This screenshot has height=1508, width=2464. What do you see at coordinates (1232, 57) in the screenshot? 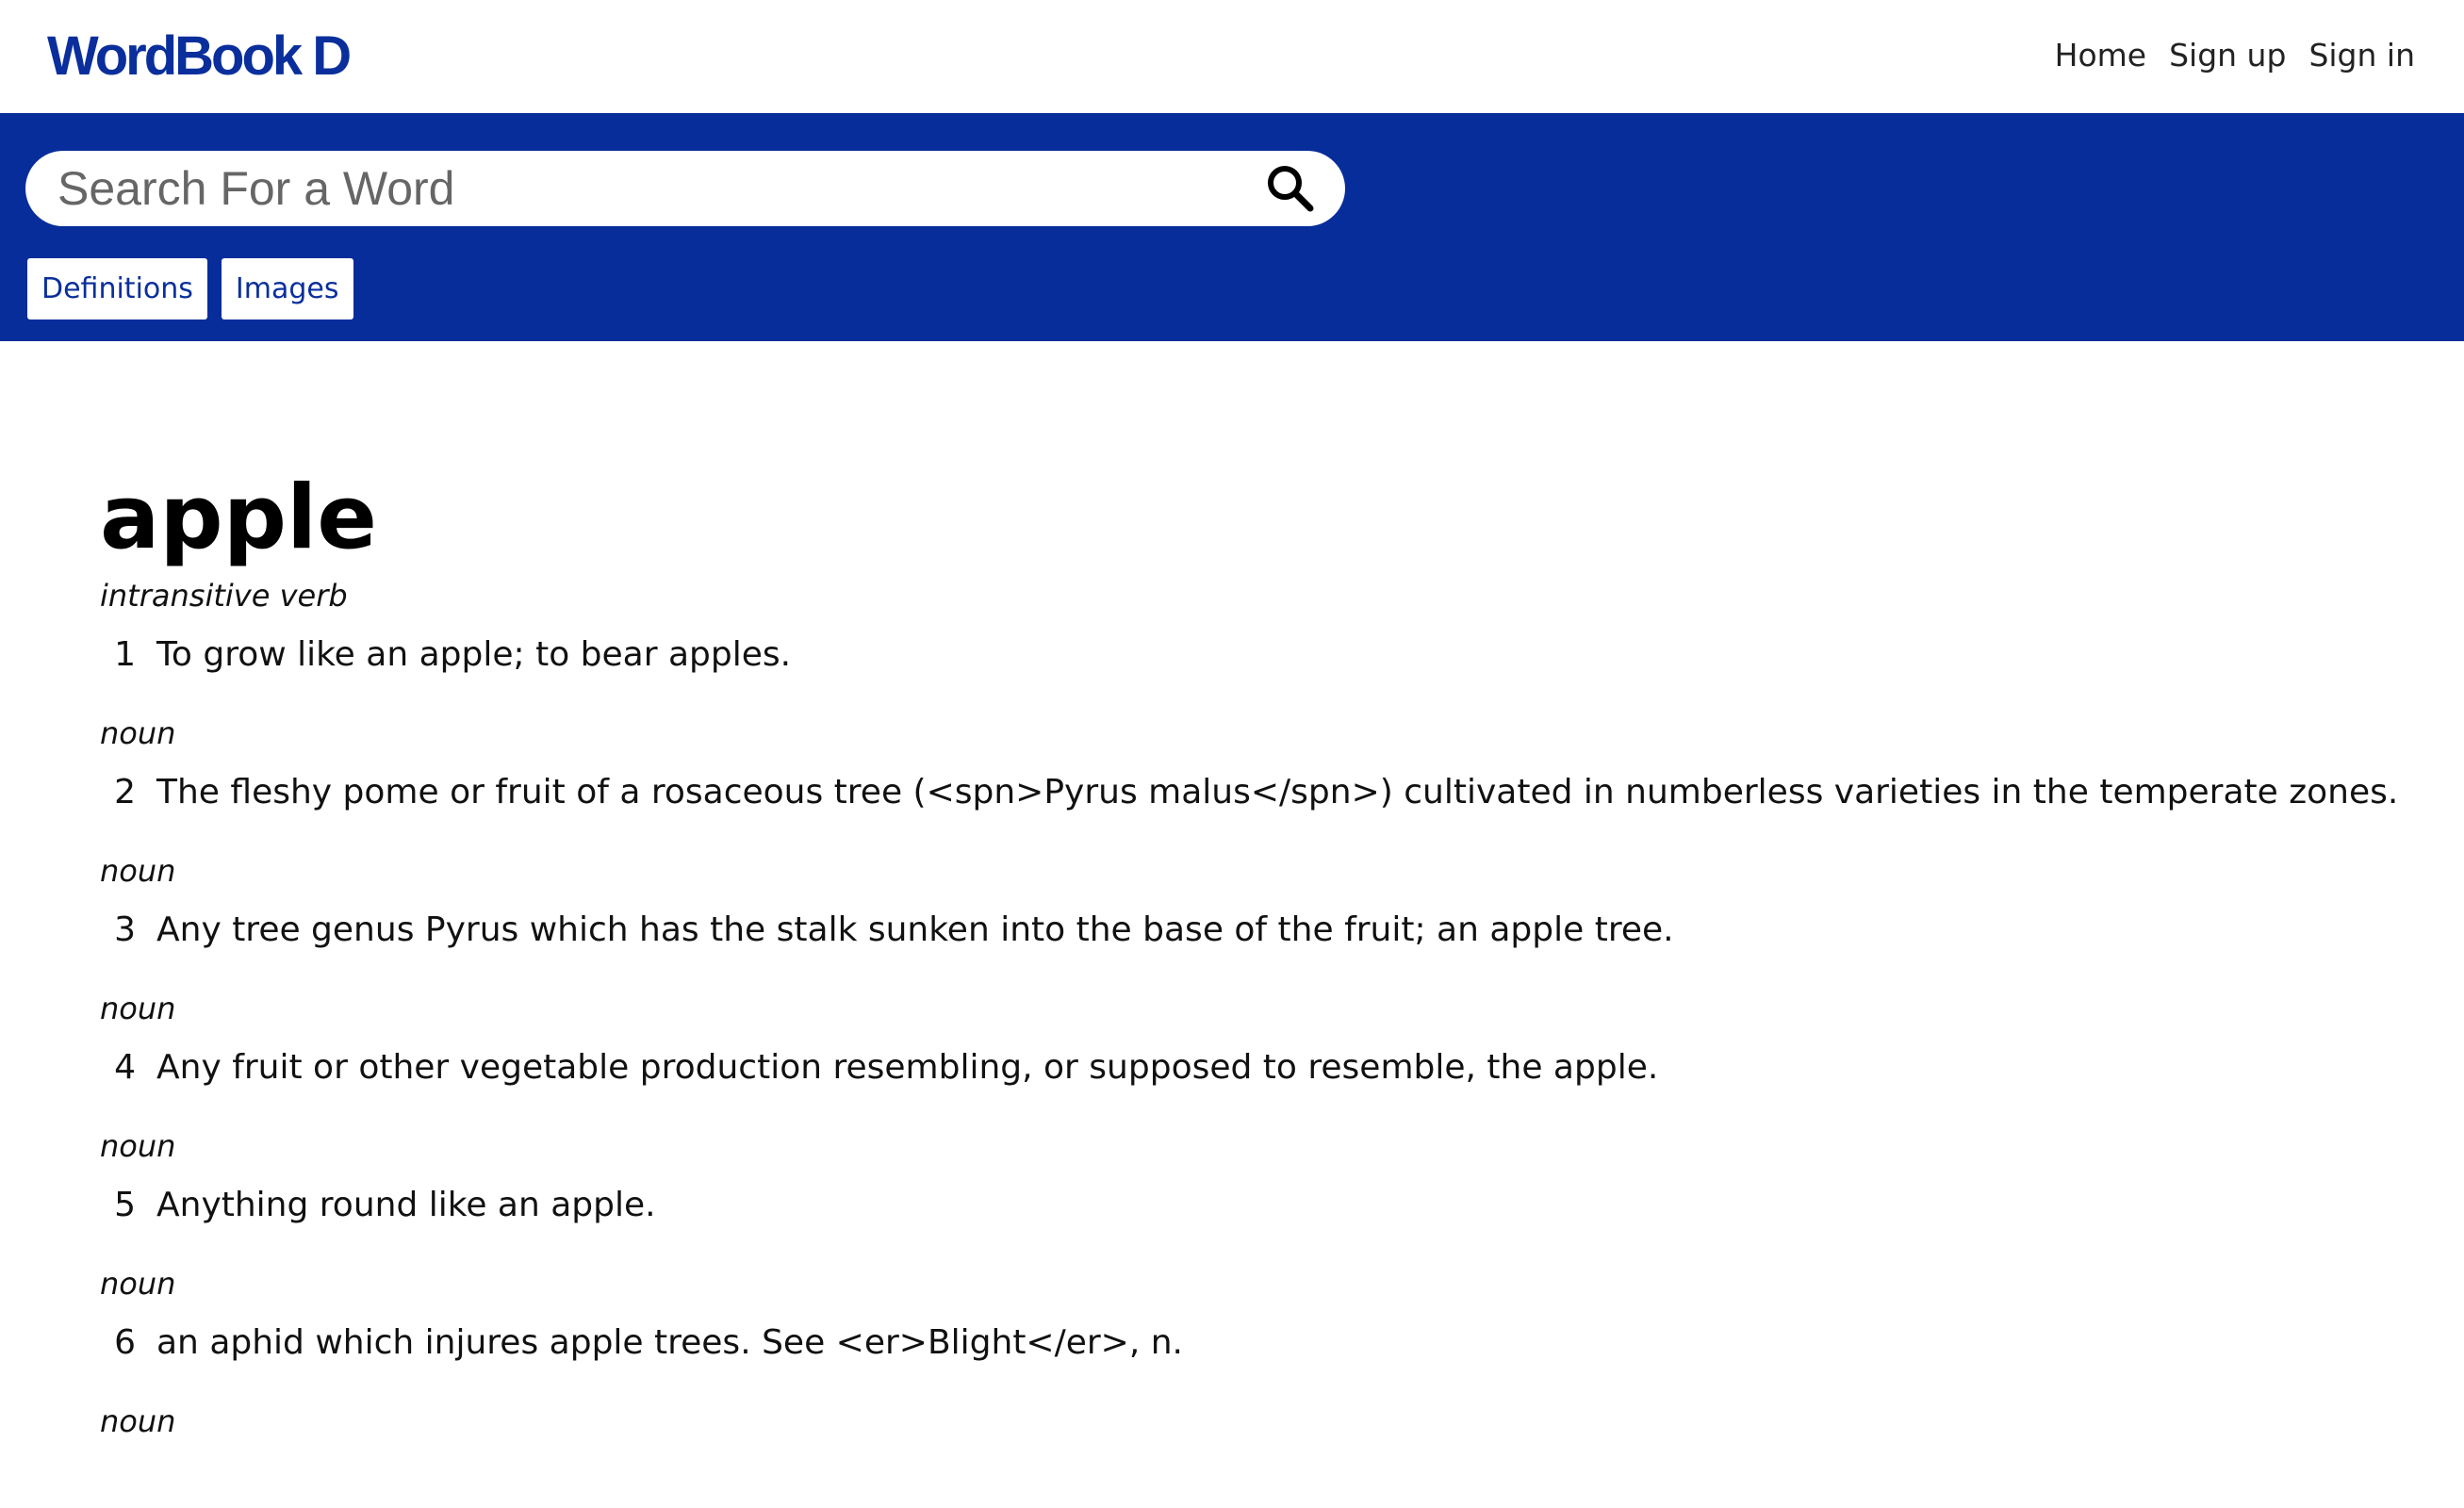
I see `top-bar: WordBook D Home Sign up Sign in` at bounding box center [1232, 57].